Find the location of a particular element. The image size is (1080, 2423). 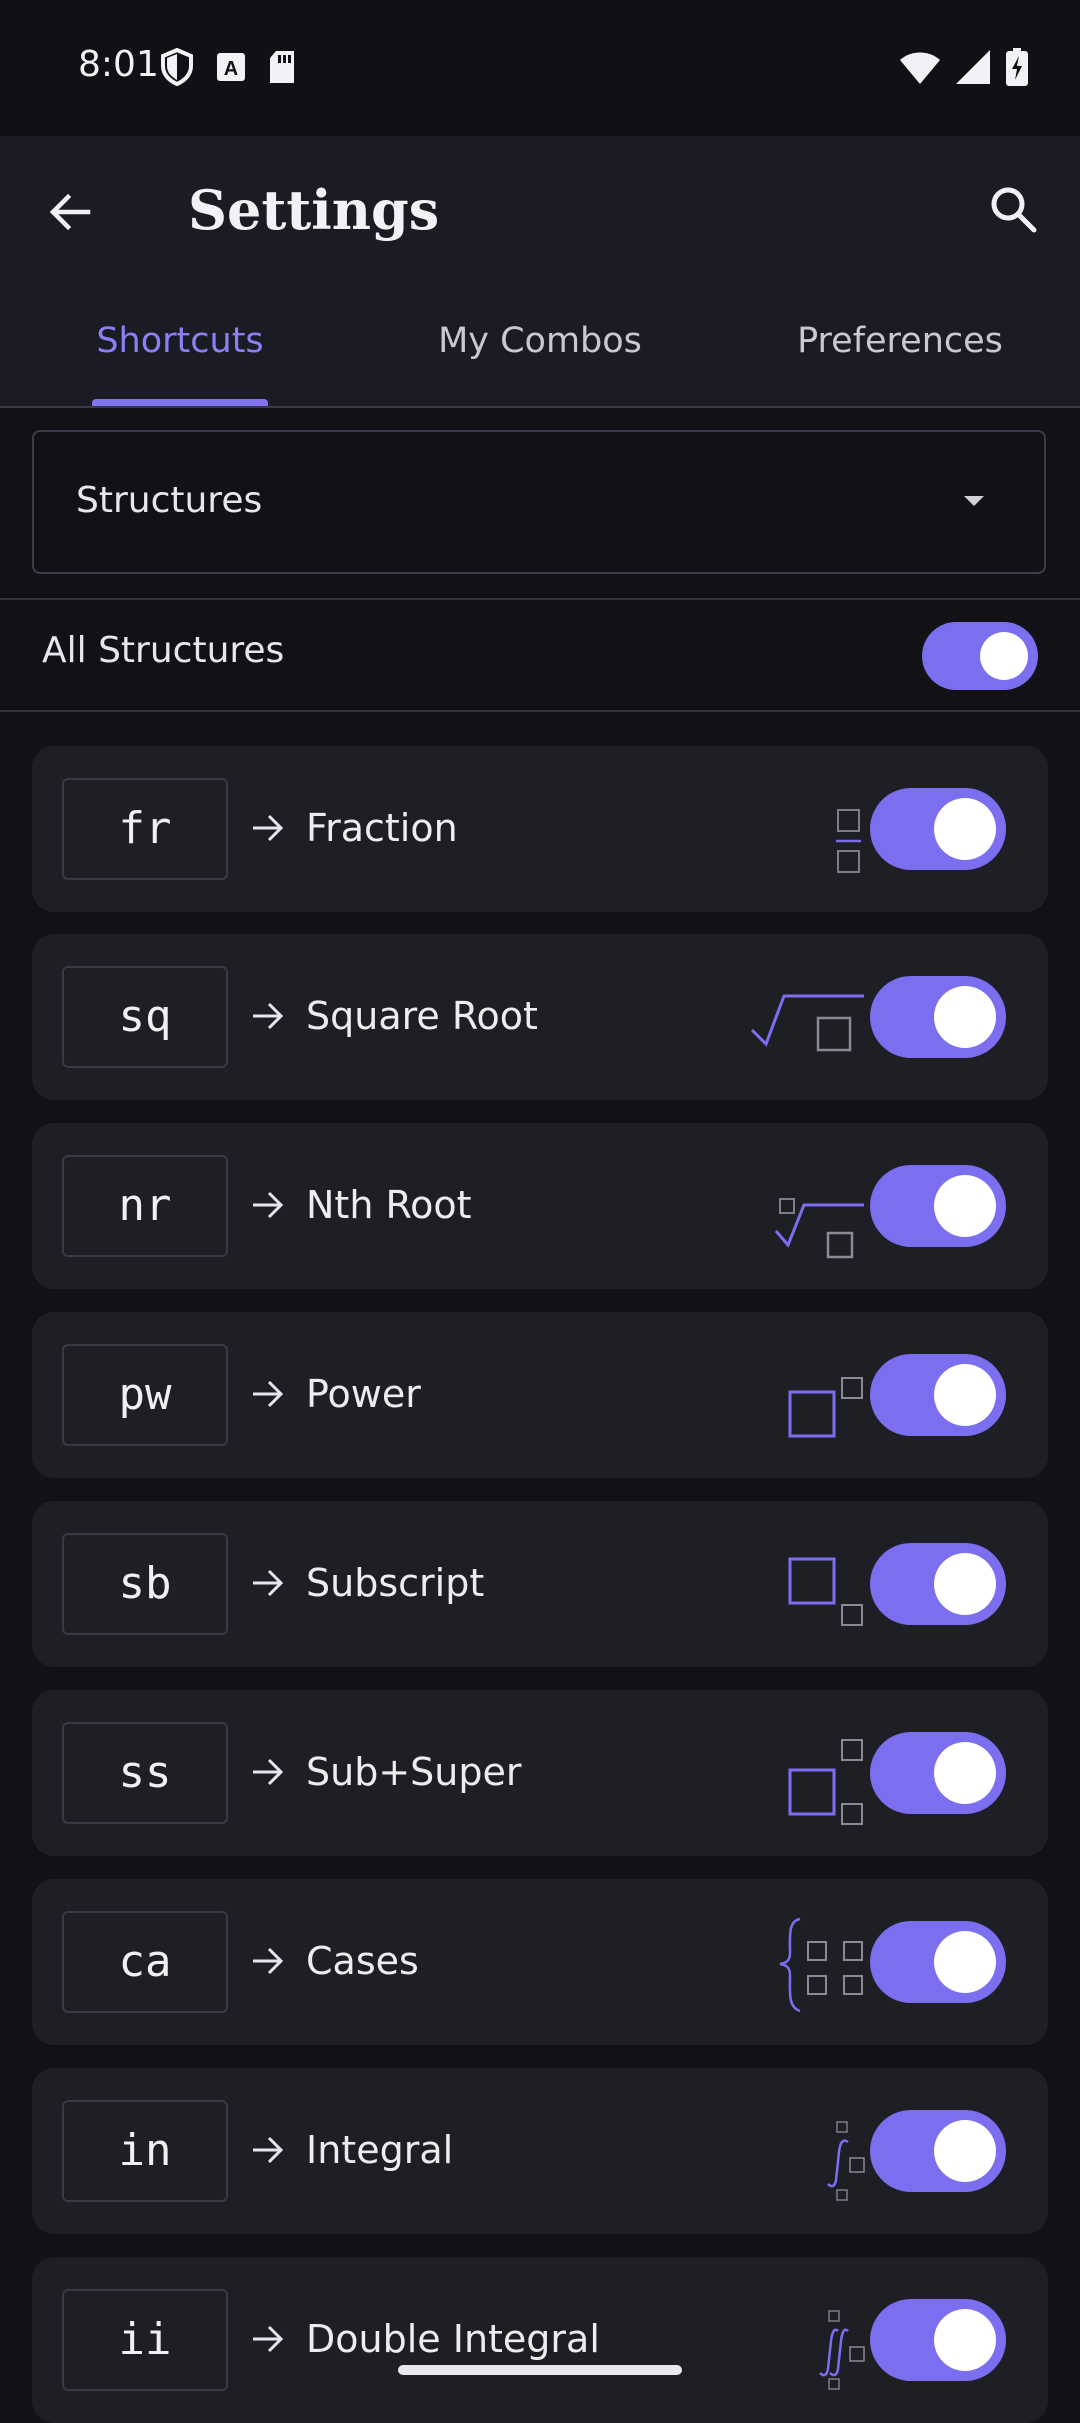

status-time: 8:01 is located at coordinates (118, 64).